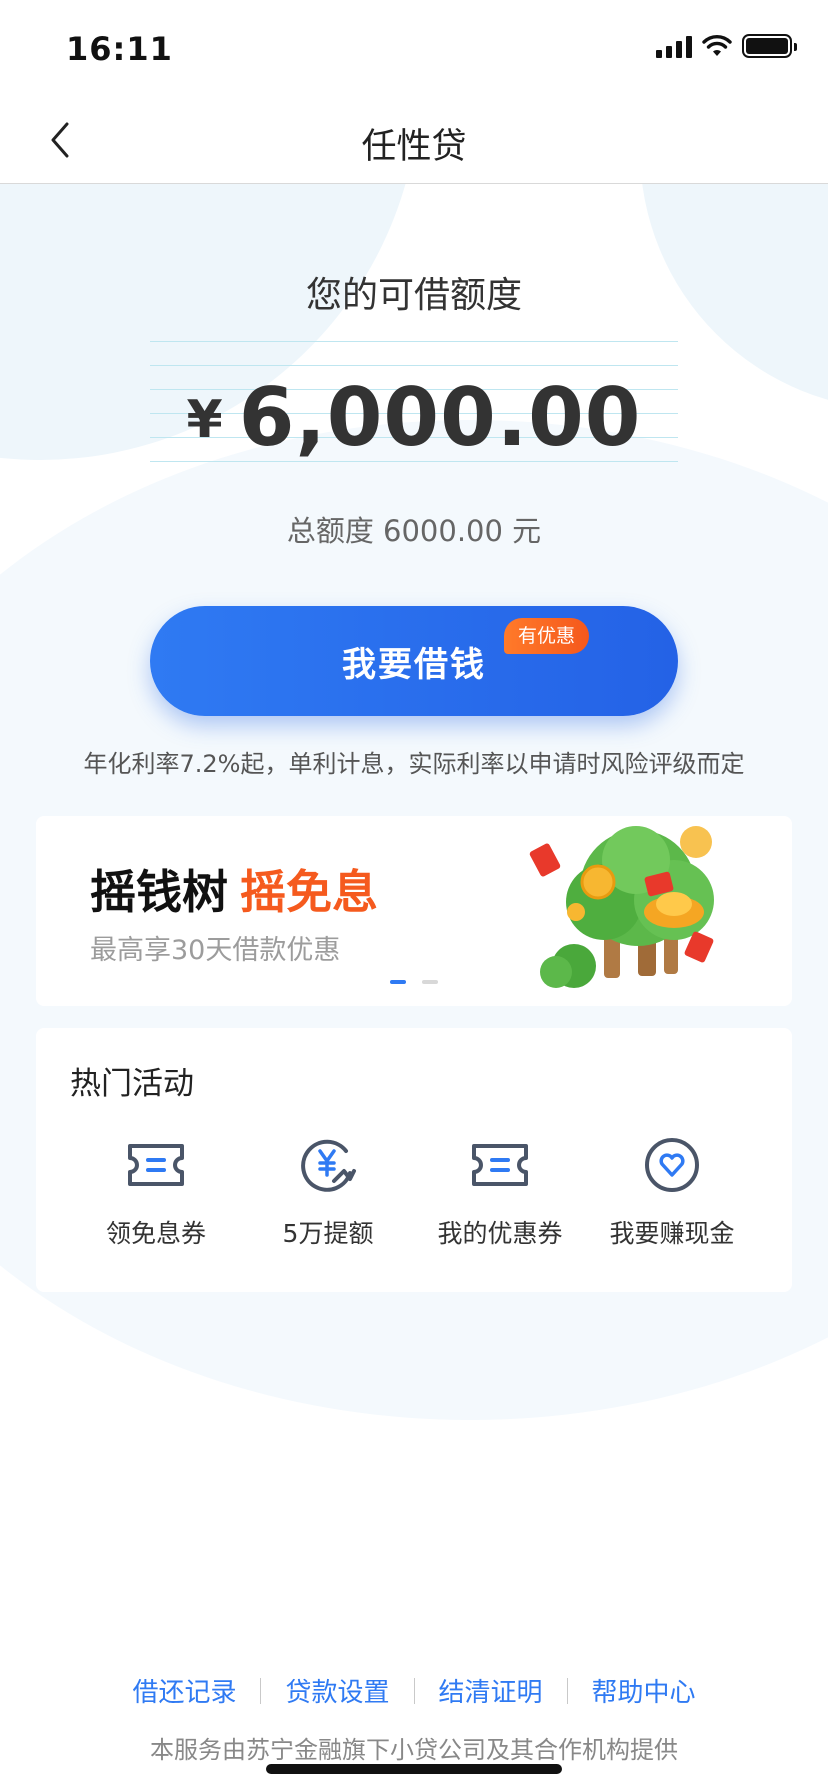  Describe the element at coordinates (155, 1233) in the screenshot. I see `activity-label: 领免息券` at that location.